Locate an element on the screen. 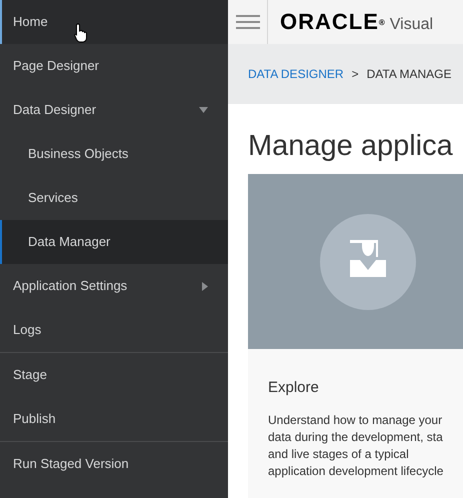 The image size is (463, 498). breadcrumb-link: DATA DESIGNER is located at coordinates (296, 74).